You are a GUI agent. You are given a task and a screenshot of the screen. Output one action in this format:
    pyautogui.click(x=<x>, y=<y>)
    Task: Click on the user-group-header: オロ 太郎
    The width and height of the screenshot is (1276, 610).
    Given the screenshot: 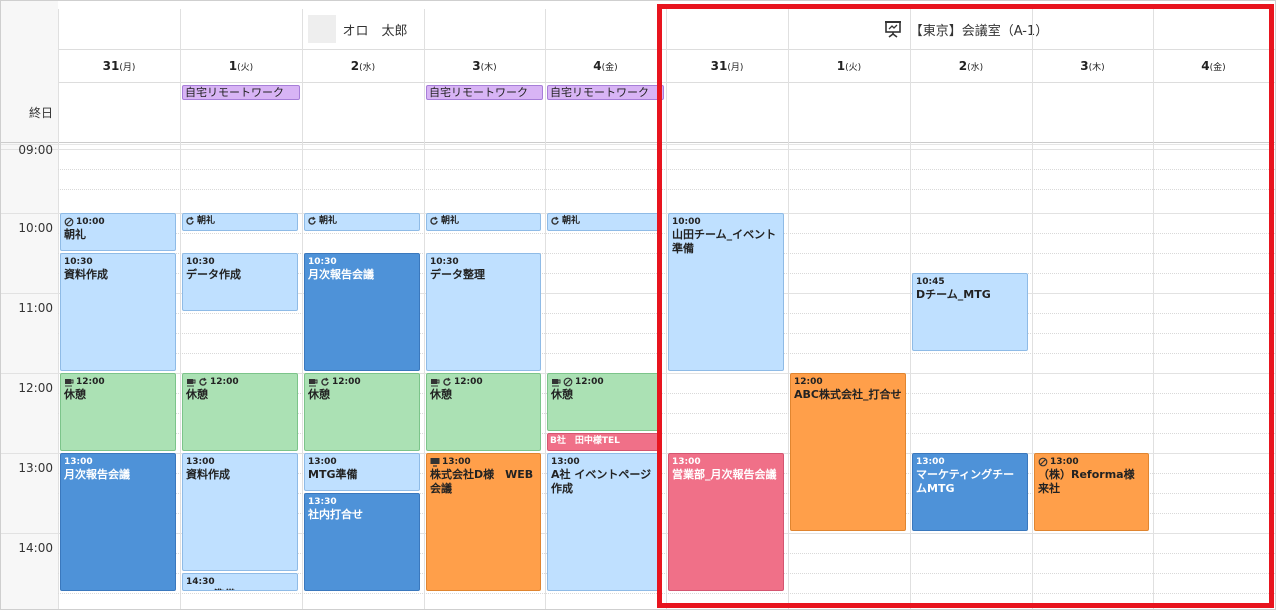 What is the action you would take?
    pyautogui.click(x=358, y=29)
    